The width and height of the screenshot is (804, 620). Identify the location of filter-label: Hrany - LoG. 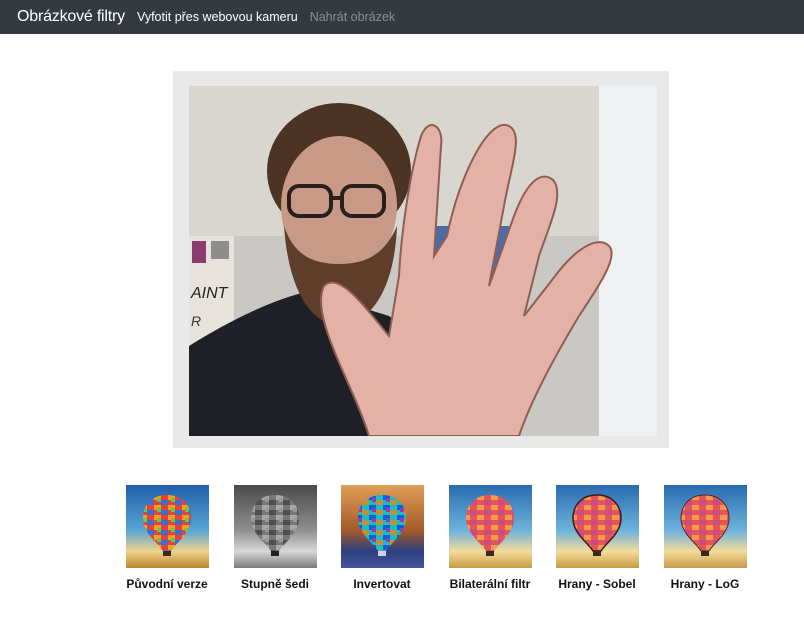
(705, 584).